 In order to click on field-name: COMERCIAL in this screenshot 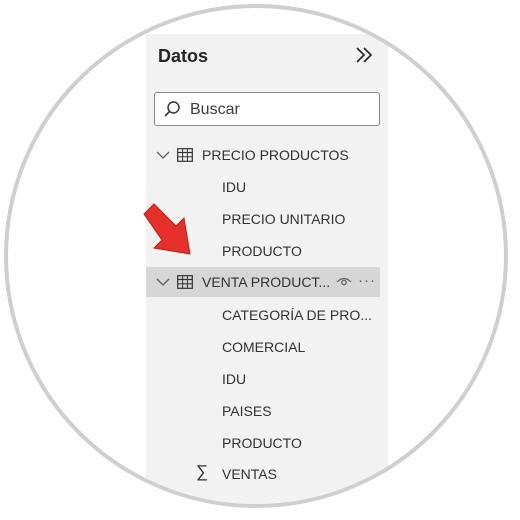, I will do `click(264, 347)`.